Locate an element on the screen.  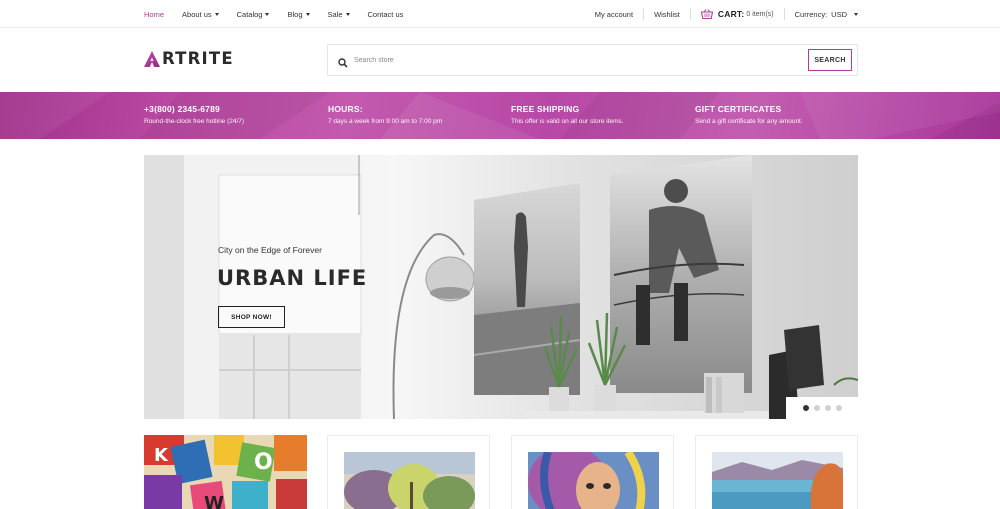
logo-icon is located at coordinates (152, 59).